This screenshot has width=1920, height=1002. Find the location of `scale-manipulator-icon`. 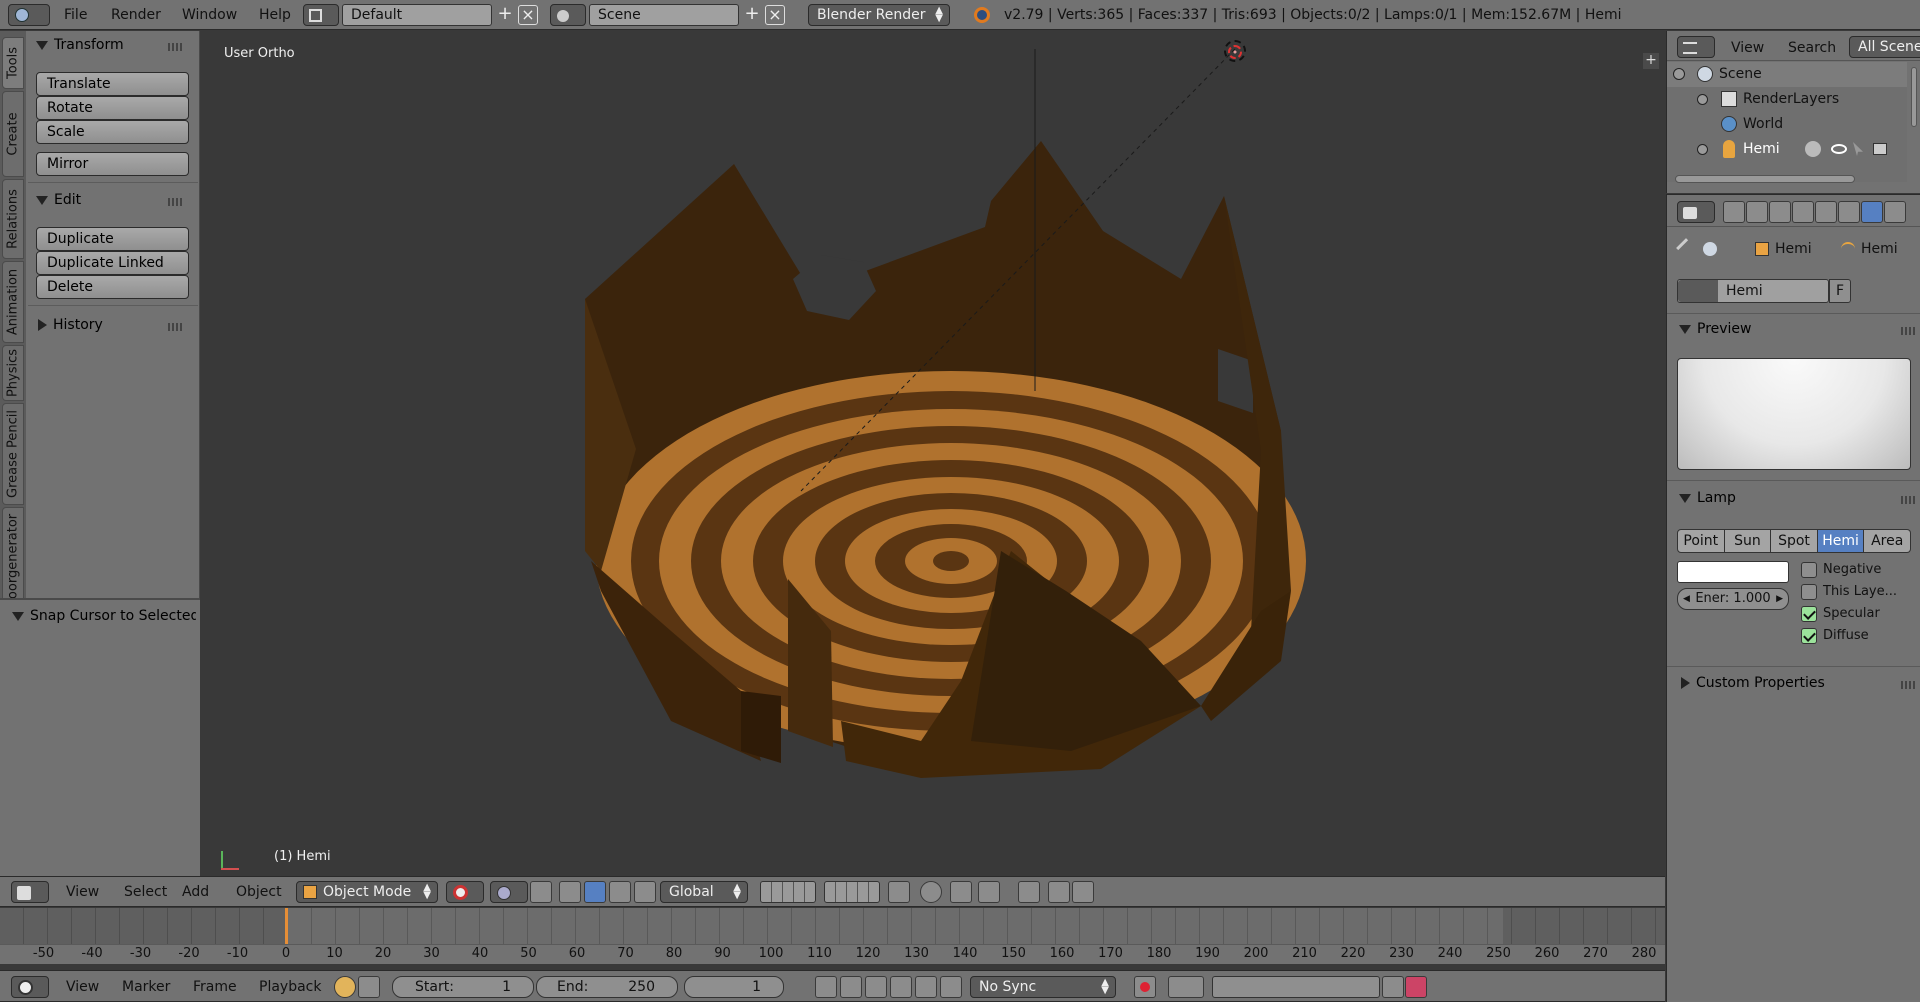

scale-manipulator-icon is located at coordinates (620, 892).